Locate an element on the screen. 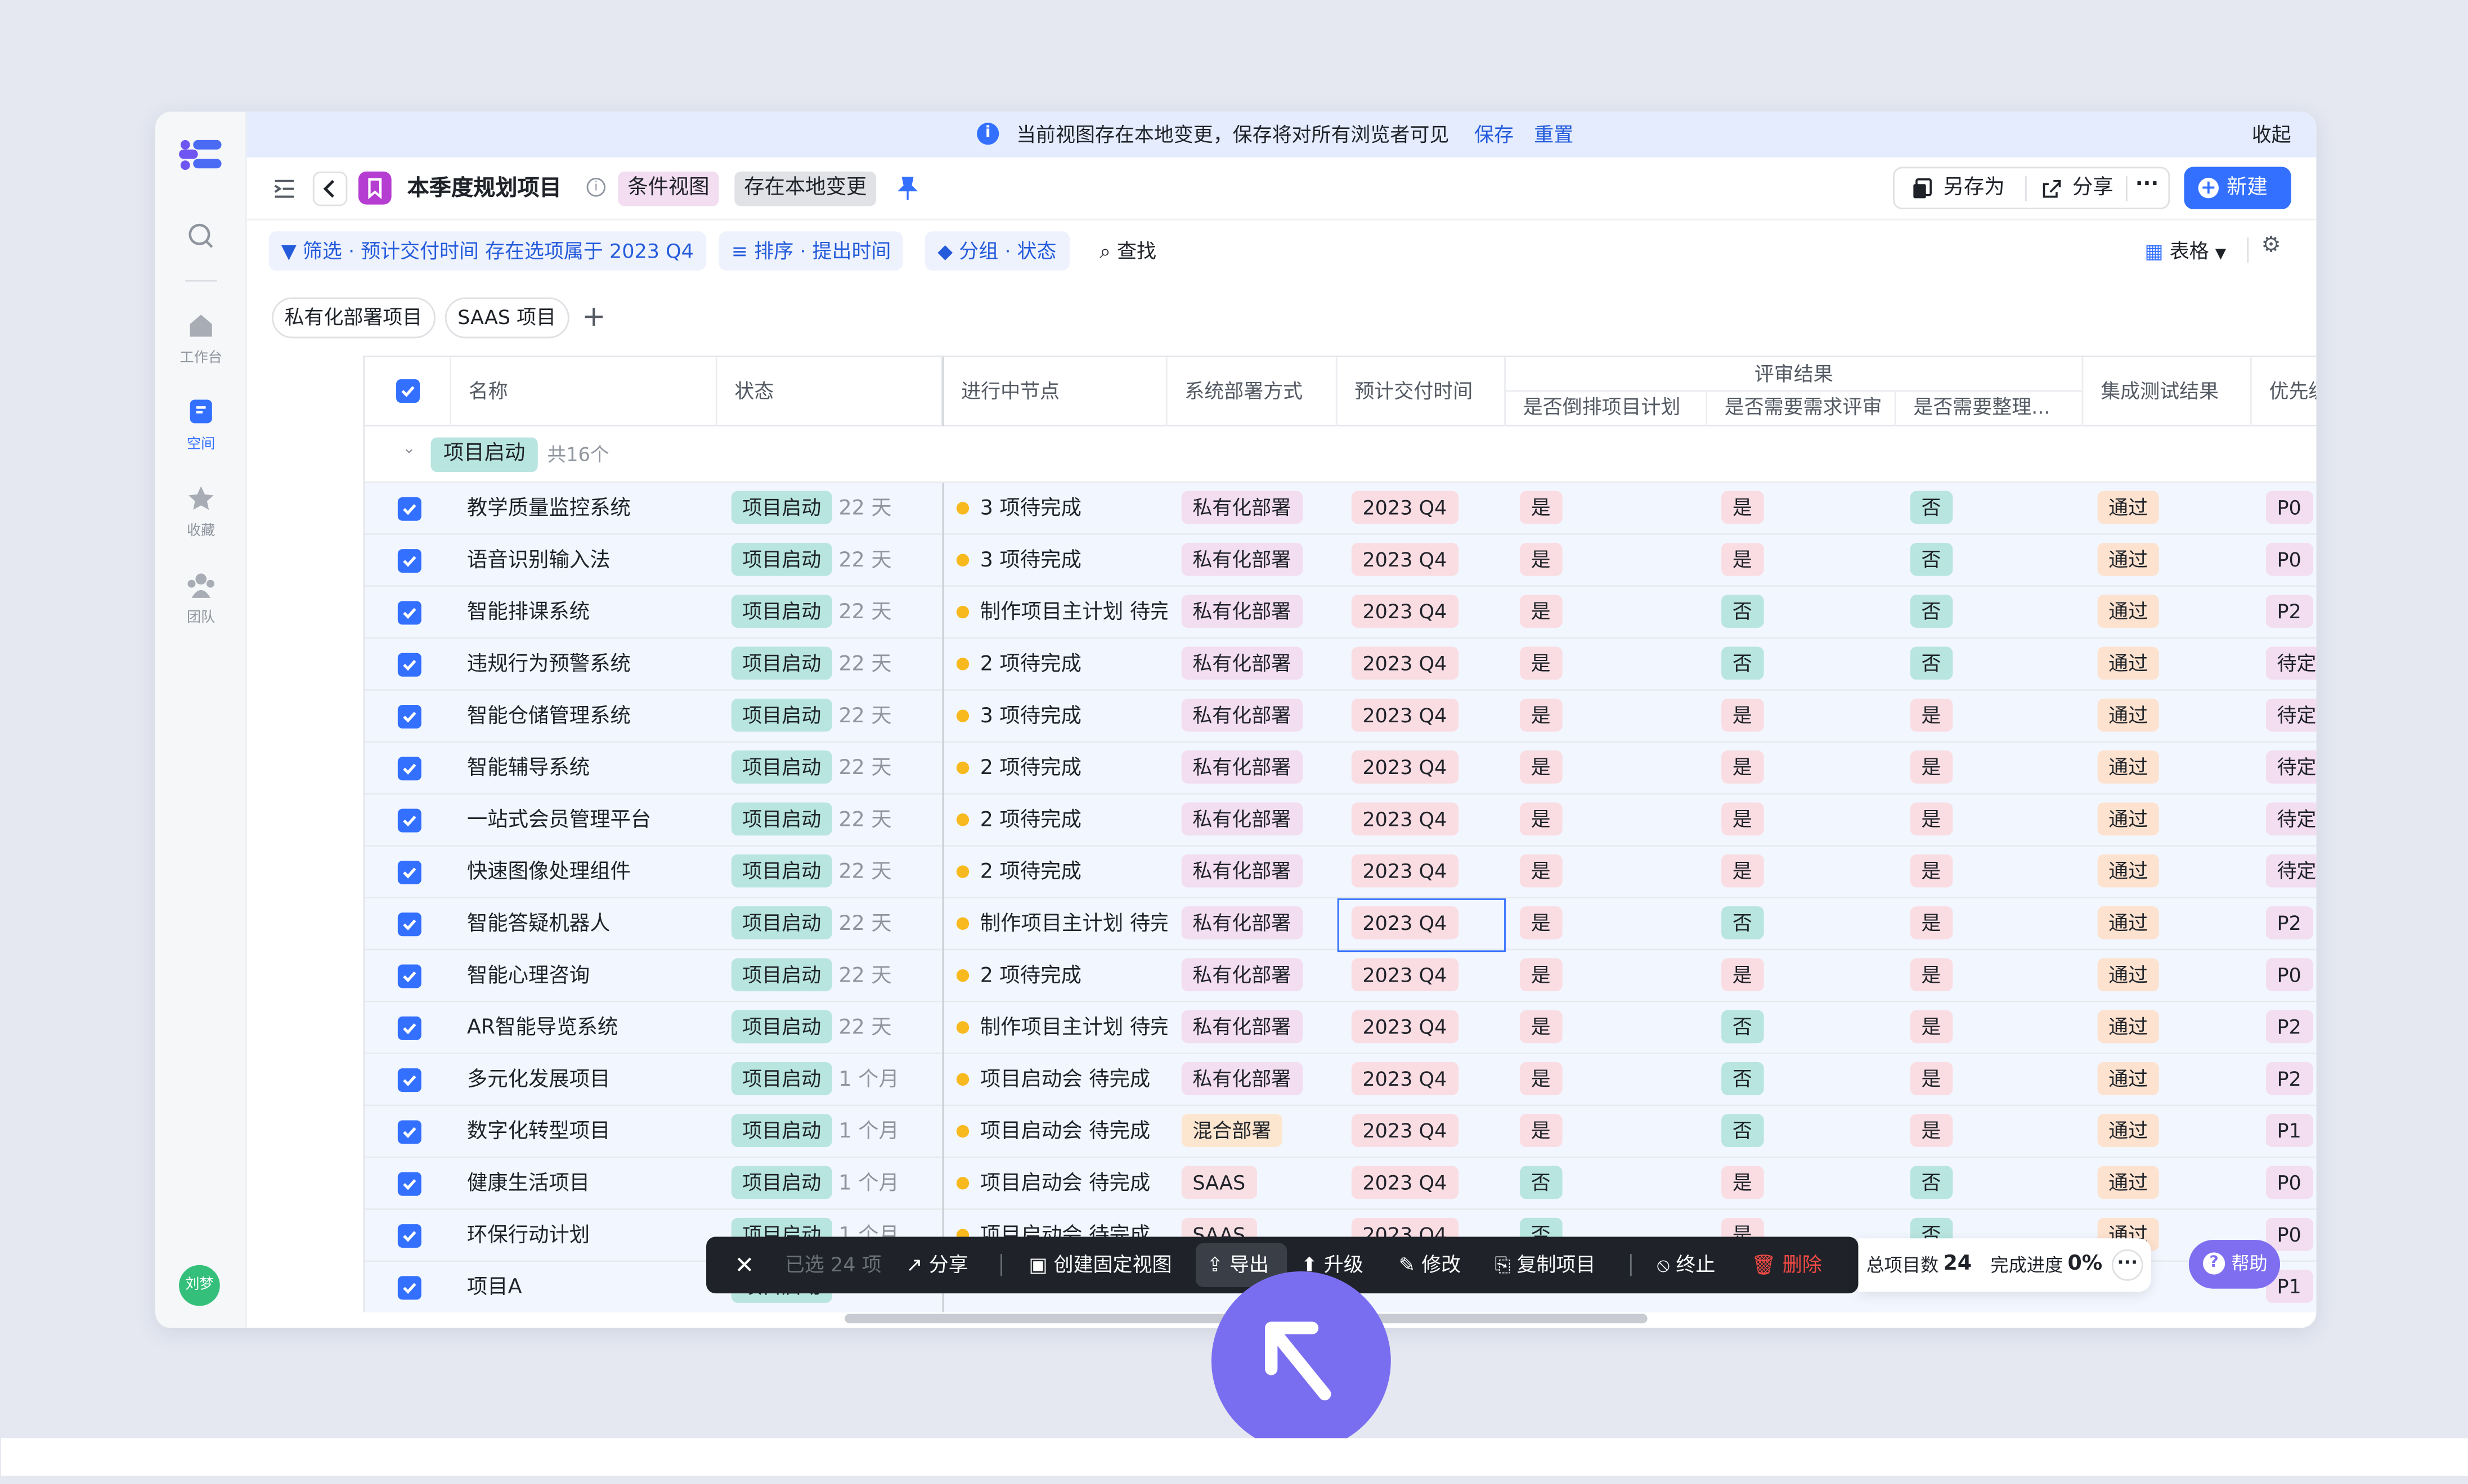  sidebar-item-favorites: 收藏 is located at coordinates (201, 511).